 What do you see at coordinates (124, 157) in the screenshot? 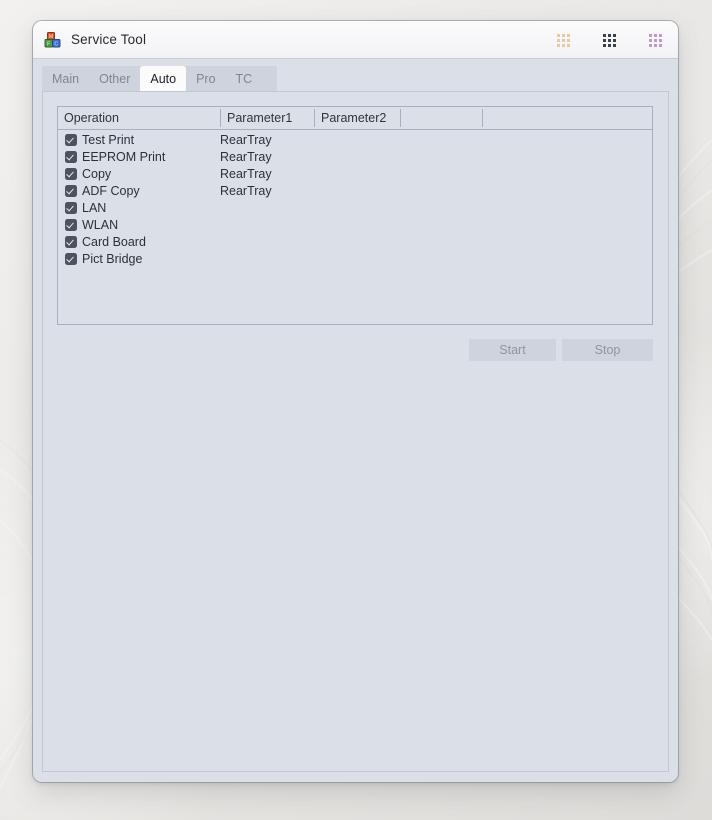
I see `row-operation-label: EEPROM Print` at bounding box center [124, 157].